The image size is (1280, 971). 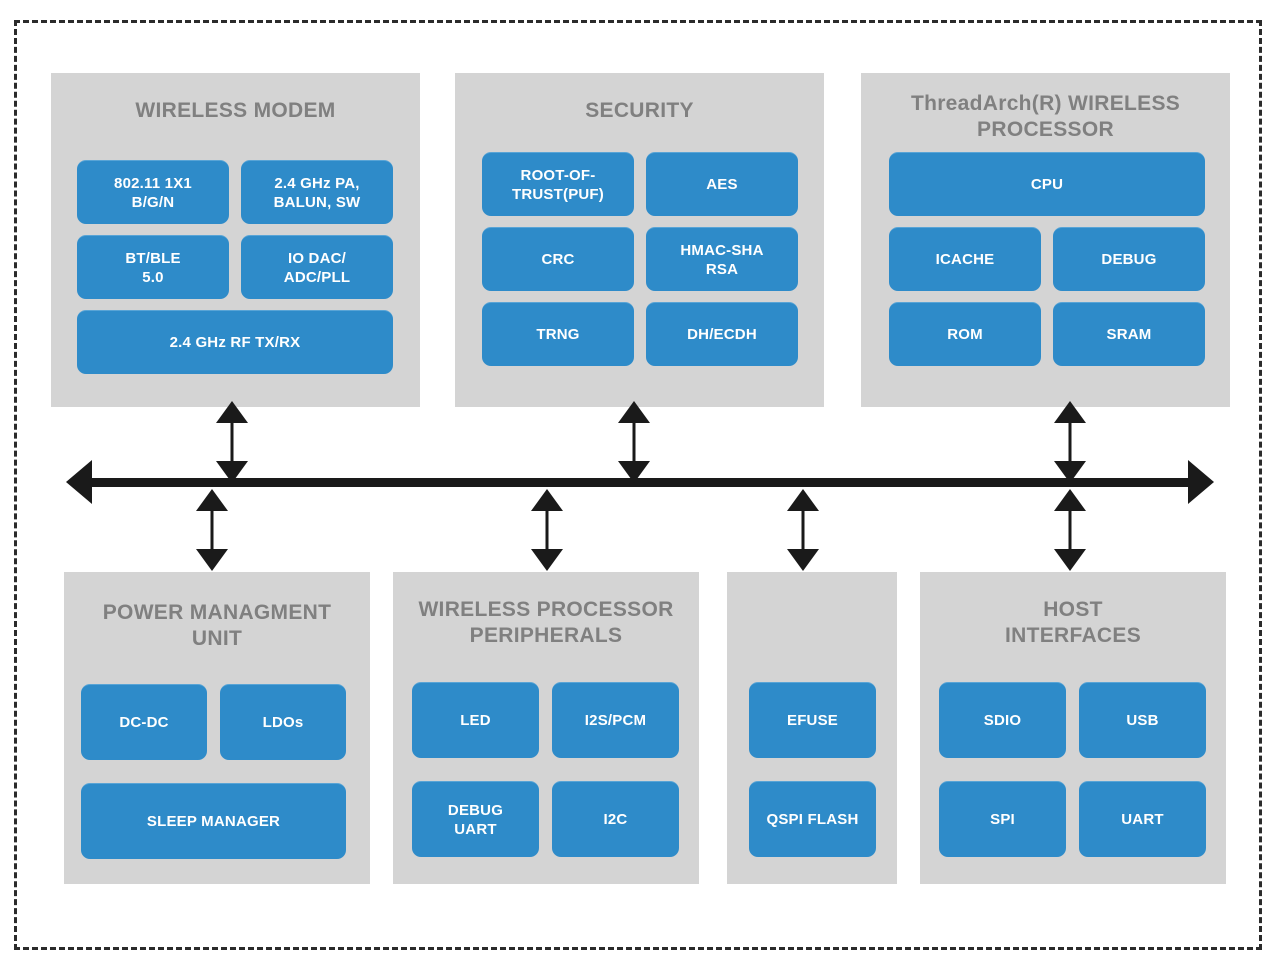 I want to click on block-debug: DEBUG, so click(x=1129, y=259).